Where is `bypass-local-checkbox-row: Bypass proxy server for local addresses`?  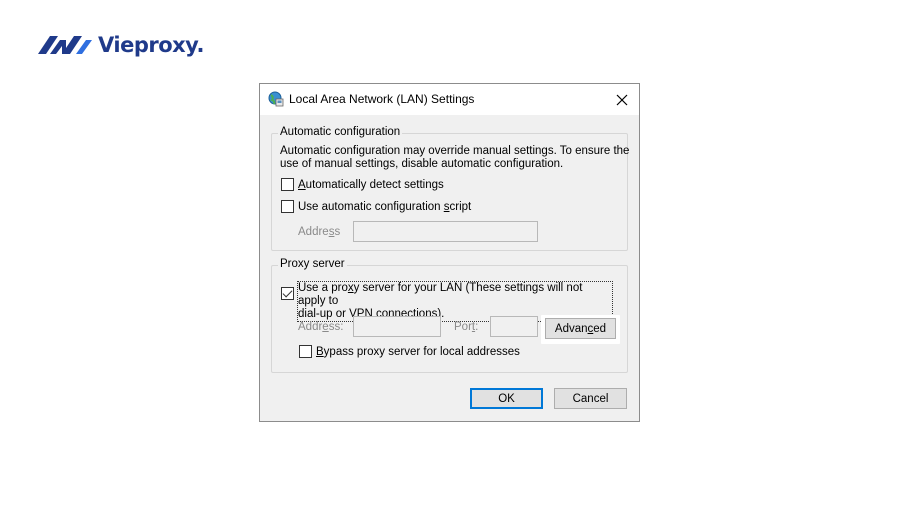
bypass-local-checkbox-row: Bypass proxy server for local addresses is located at coordinates (409, 351).